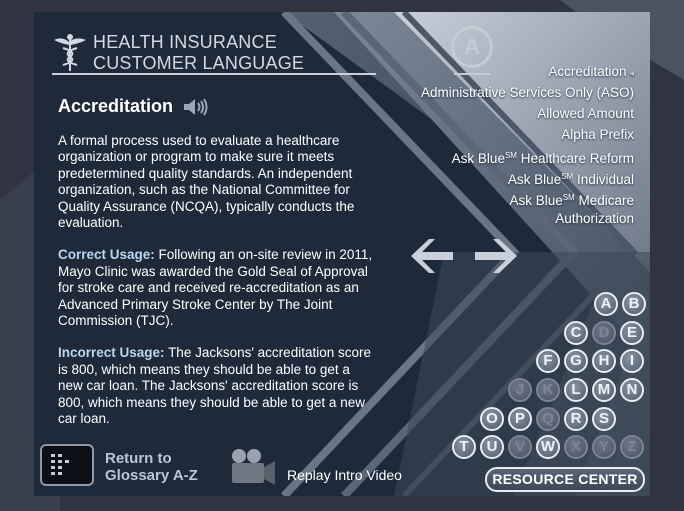  What do you see at coordinates (576, 361) in the screenshot?
I see `letter-button-g: G` at bounding box center [576, 361].